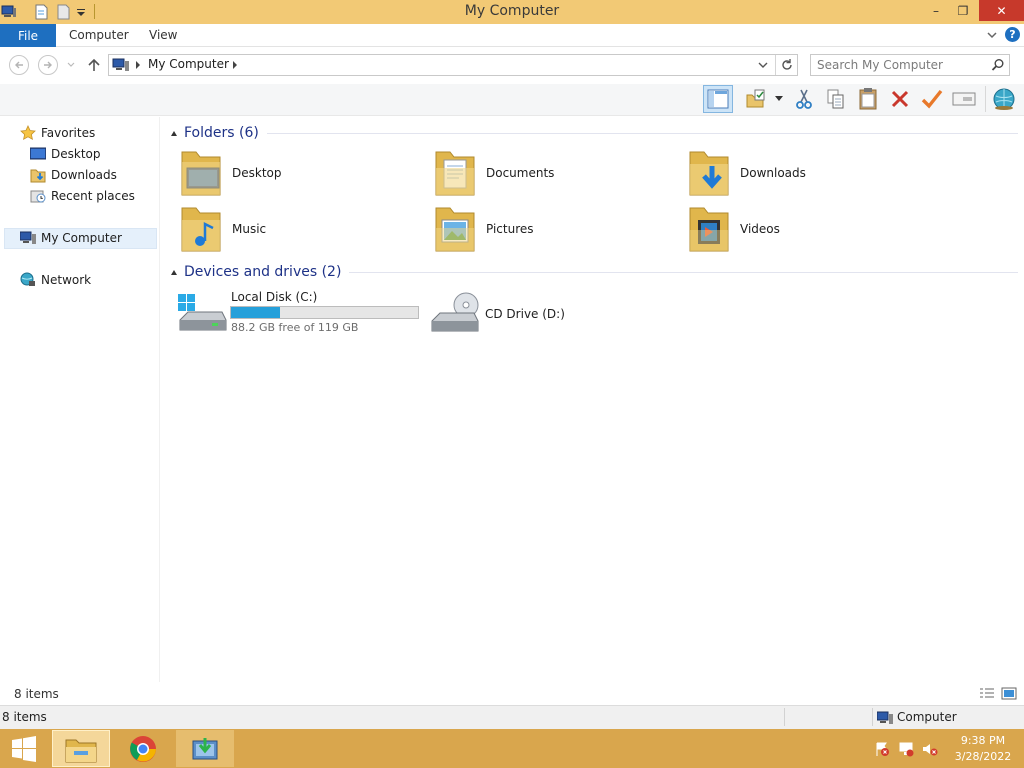 This screenshot has height=768, width=1024. I want to click on address-history-icon, so click(763, 65).